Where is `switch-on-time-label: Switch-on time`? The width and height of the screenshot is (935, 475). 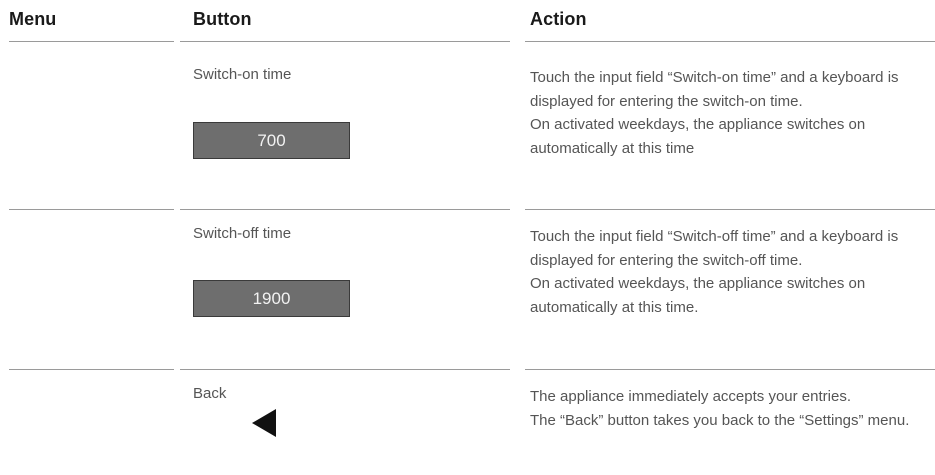 switch-on-time-label: Switch-on time is located at coordinates (242, 74).